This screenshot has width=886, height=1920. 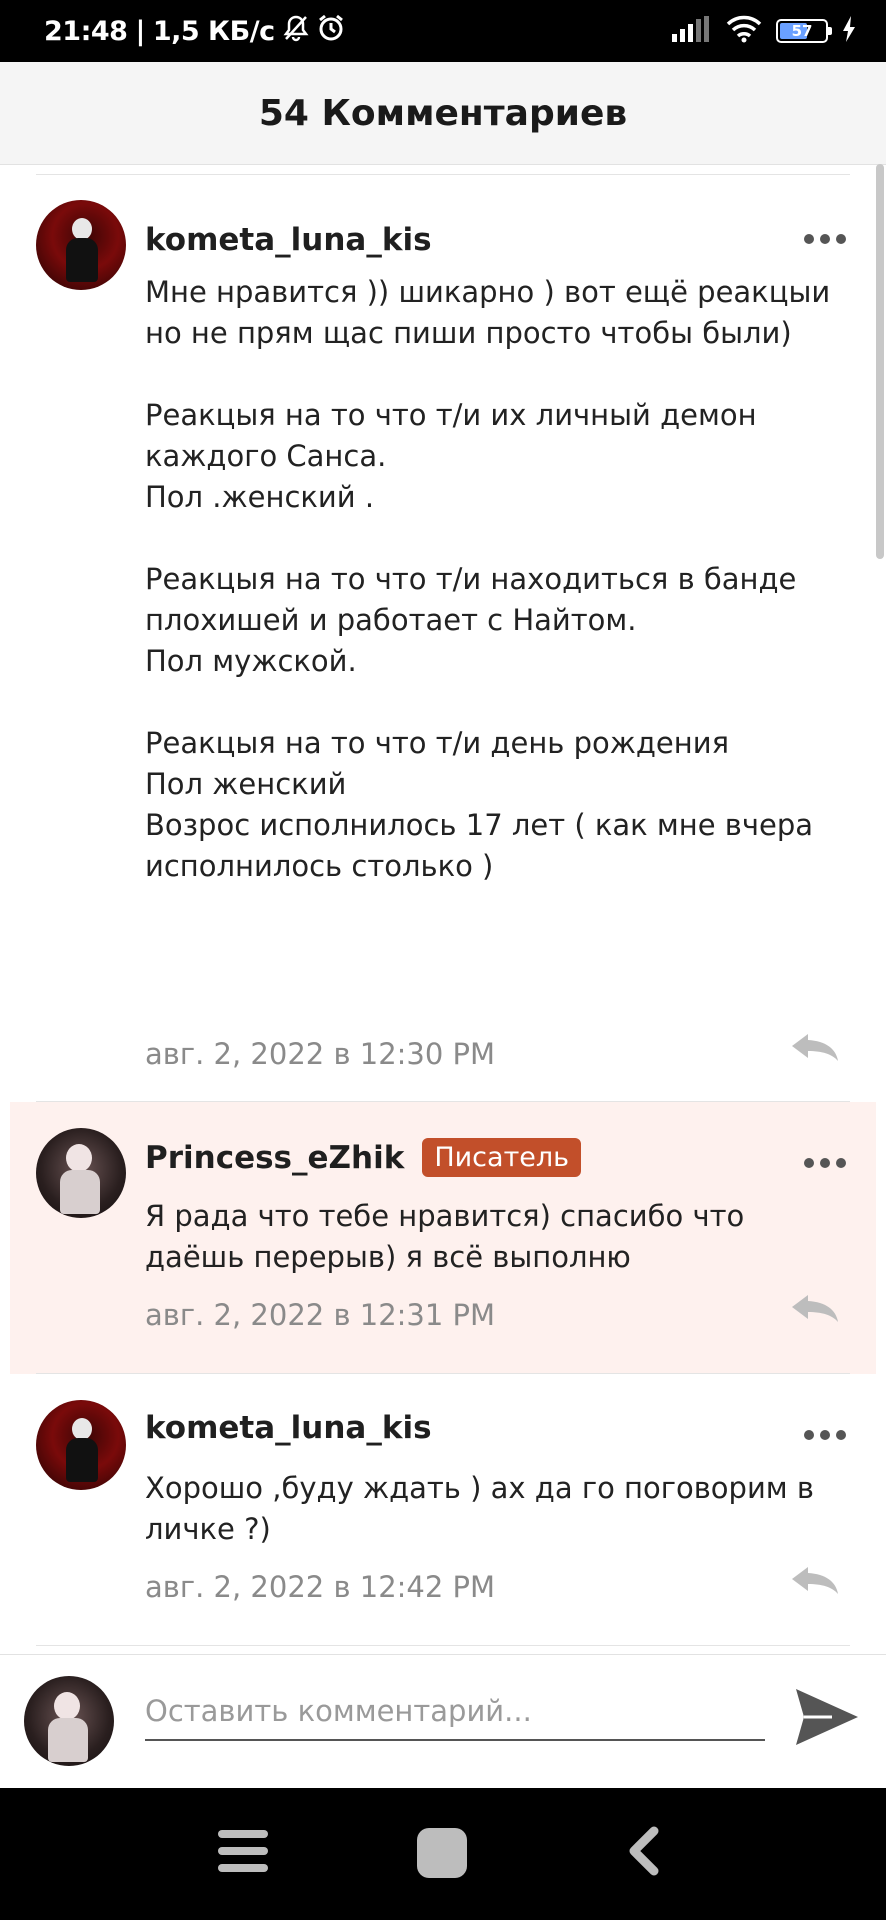 I want to click on battery-icon: 57, so click(x=804, y=31).